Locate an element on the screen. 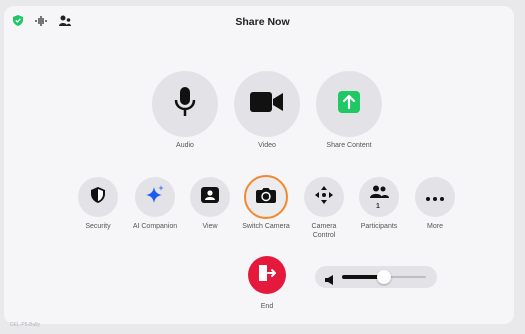 Image resolution: width=525 pixels, height=334 pixels. end-label: End is located at coordinates (267, 306).